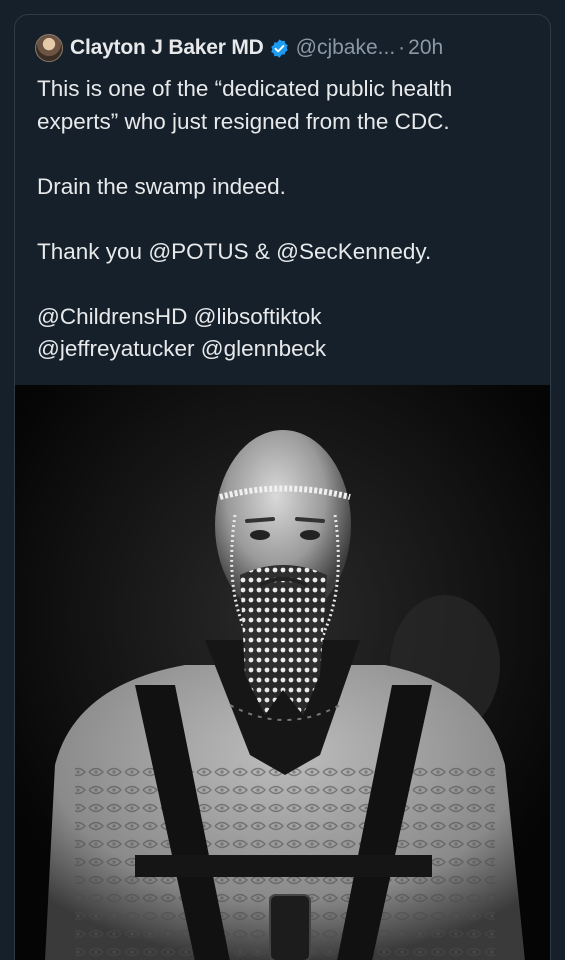  I want to click on tweet-timestamp: 20h, so click(425, 48).